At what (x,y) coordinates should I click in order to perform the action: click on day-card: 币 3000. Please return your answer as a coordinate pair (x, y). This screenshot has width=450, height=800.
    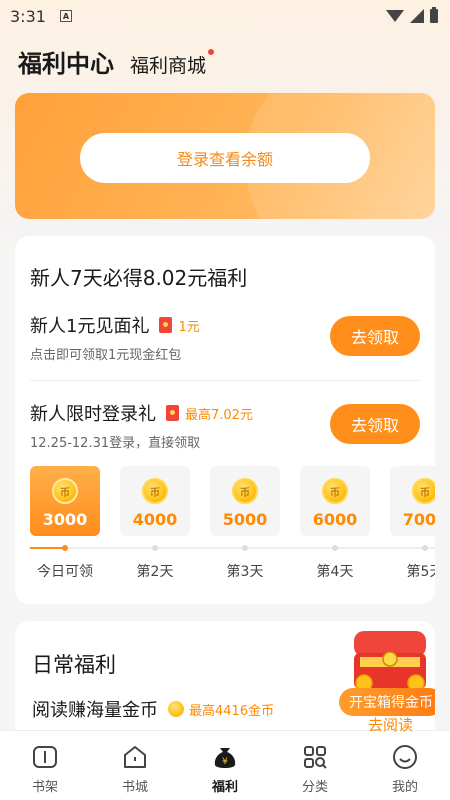
    Looking at the image, I should click on (65, 501).